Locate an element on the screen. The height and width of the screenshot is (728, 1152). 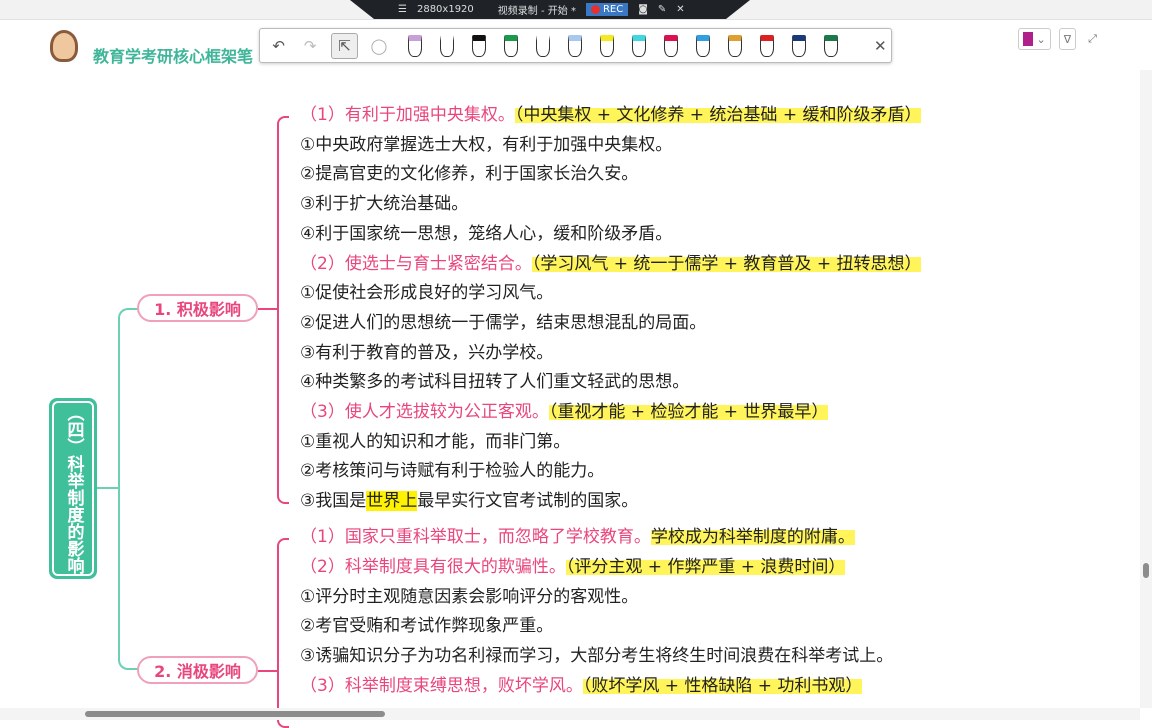
outline-line: ③利于扩大统治基础。 is located at coordinates (384, 204).